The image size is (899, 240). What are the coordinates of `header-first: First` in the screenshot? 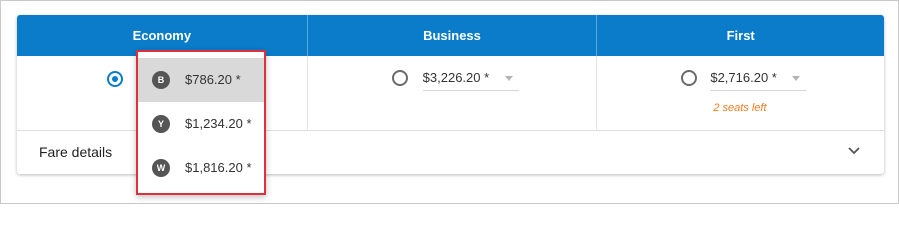 It's located at (740, 35).